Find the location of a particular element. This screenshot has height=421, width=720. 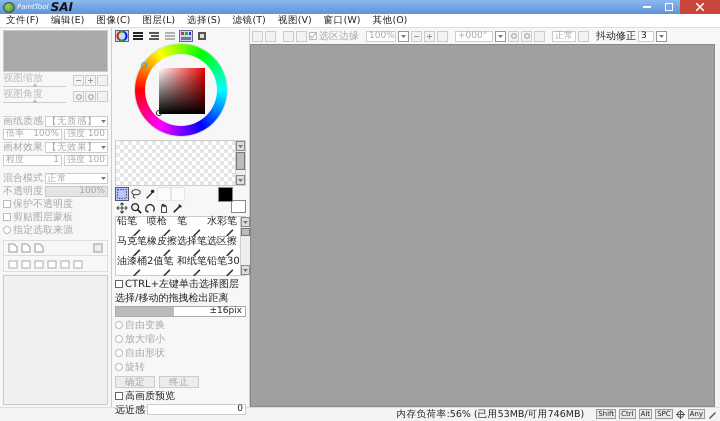

slider-value: ±16pix is located at coordinates (225, 311).